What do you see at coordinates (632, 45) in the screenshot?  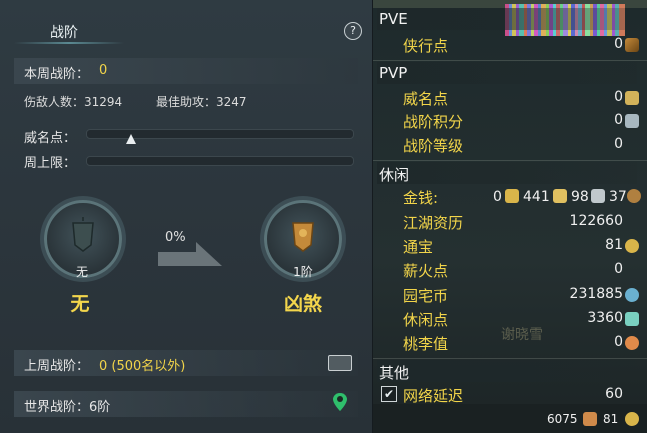 I see `brush-icon` at bounding box center [632, 45].